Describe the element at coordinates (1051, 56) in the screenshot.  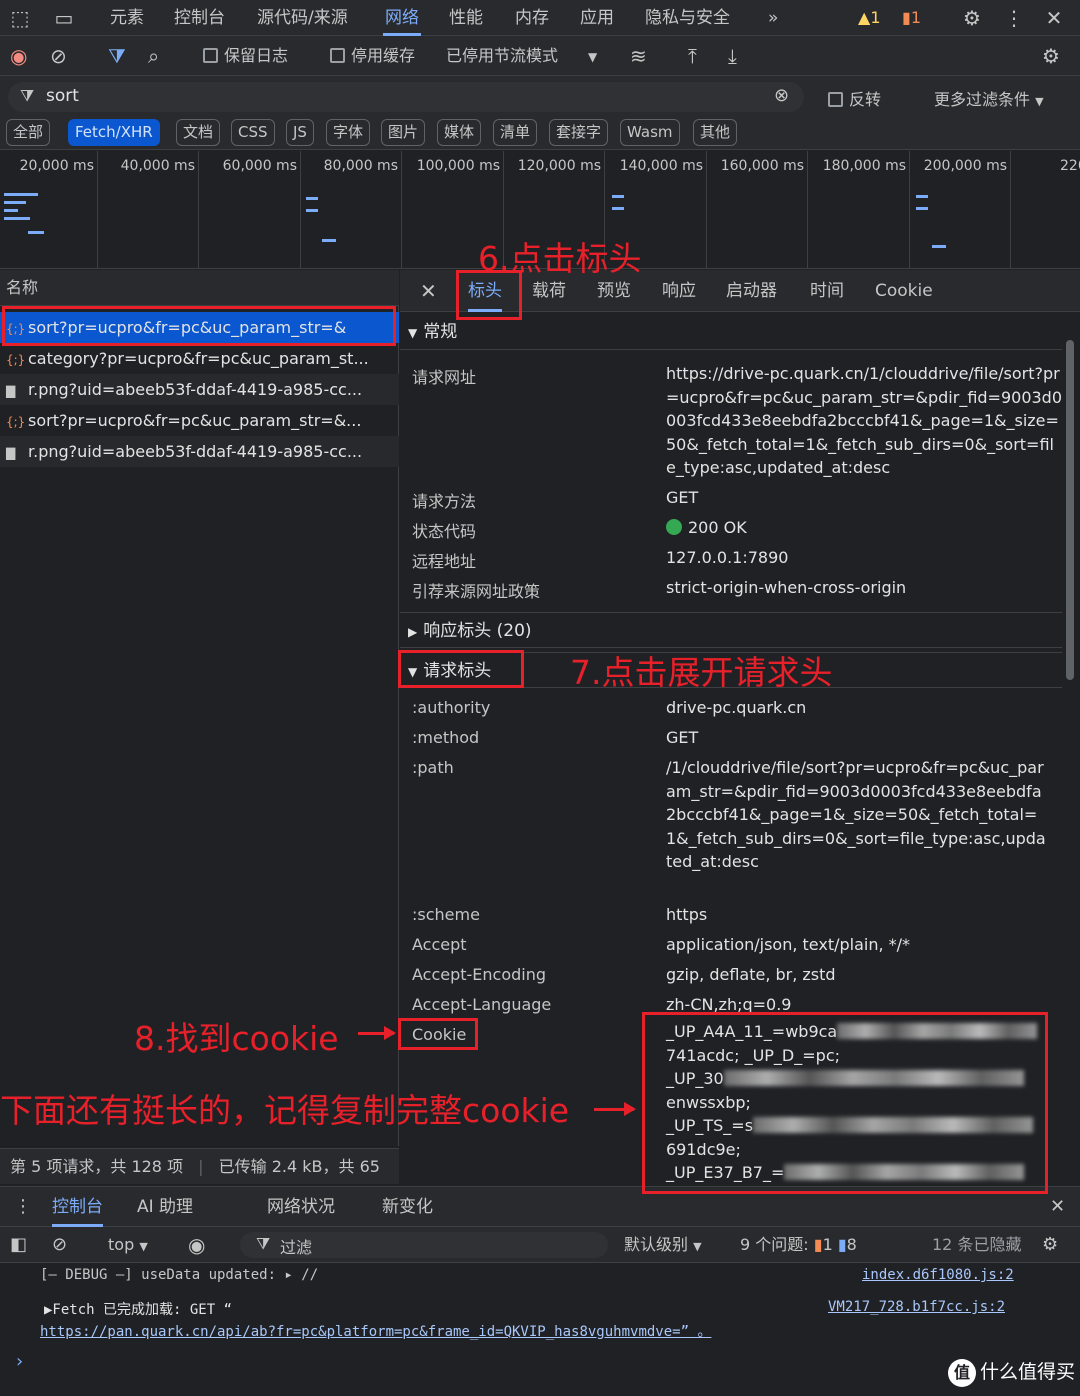
I see `network-settings-gear-icon: ⚙` at that location.